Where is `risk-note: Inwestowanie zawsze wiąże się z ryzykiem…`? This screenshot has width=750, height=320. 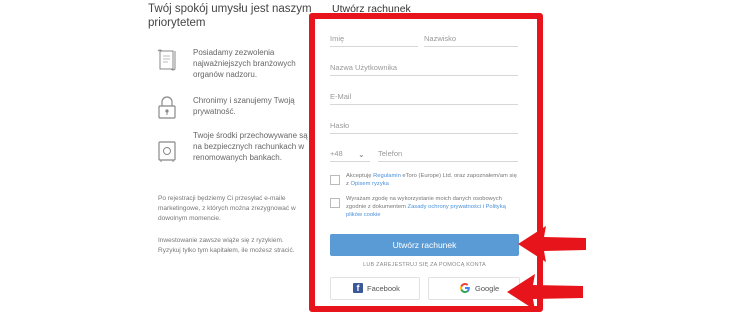
risk-note: Inwestowanie zawsze wiąże się z ryzykiem… is located at coordinates (226, 245).